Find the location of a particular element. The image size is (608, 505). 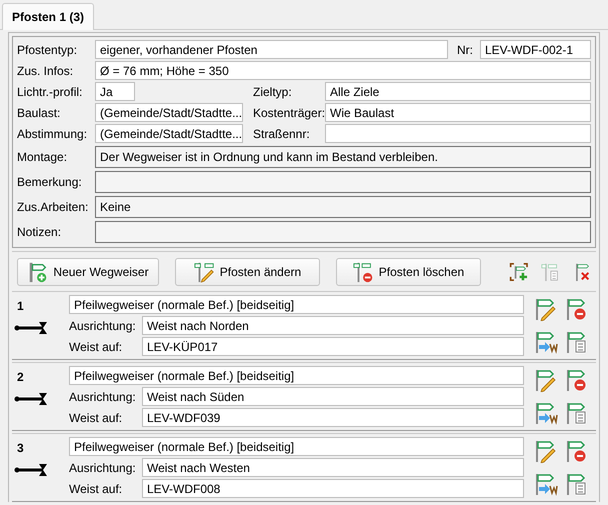

field-label: Pfostentyp: is located at coordinates (47, 49).